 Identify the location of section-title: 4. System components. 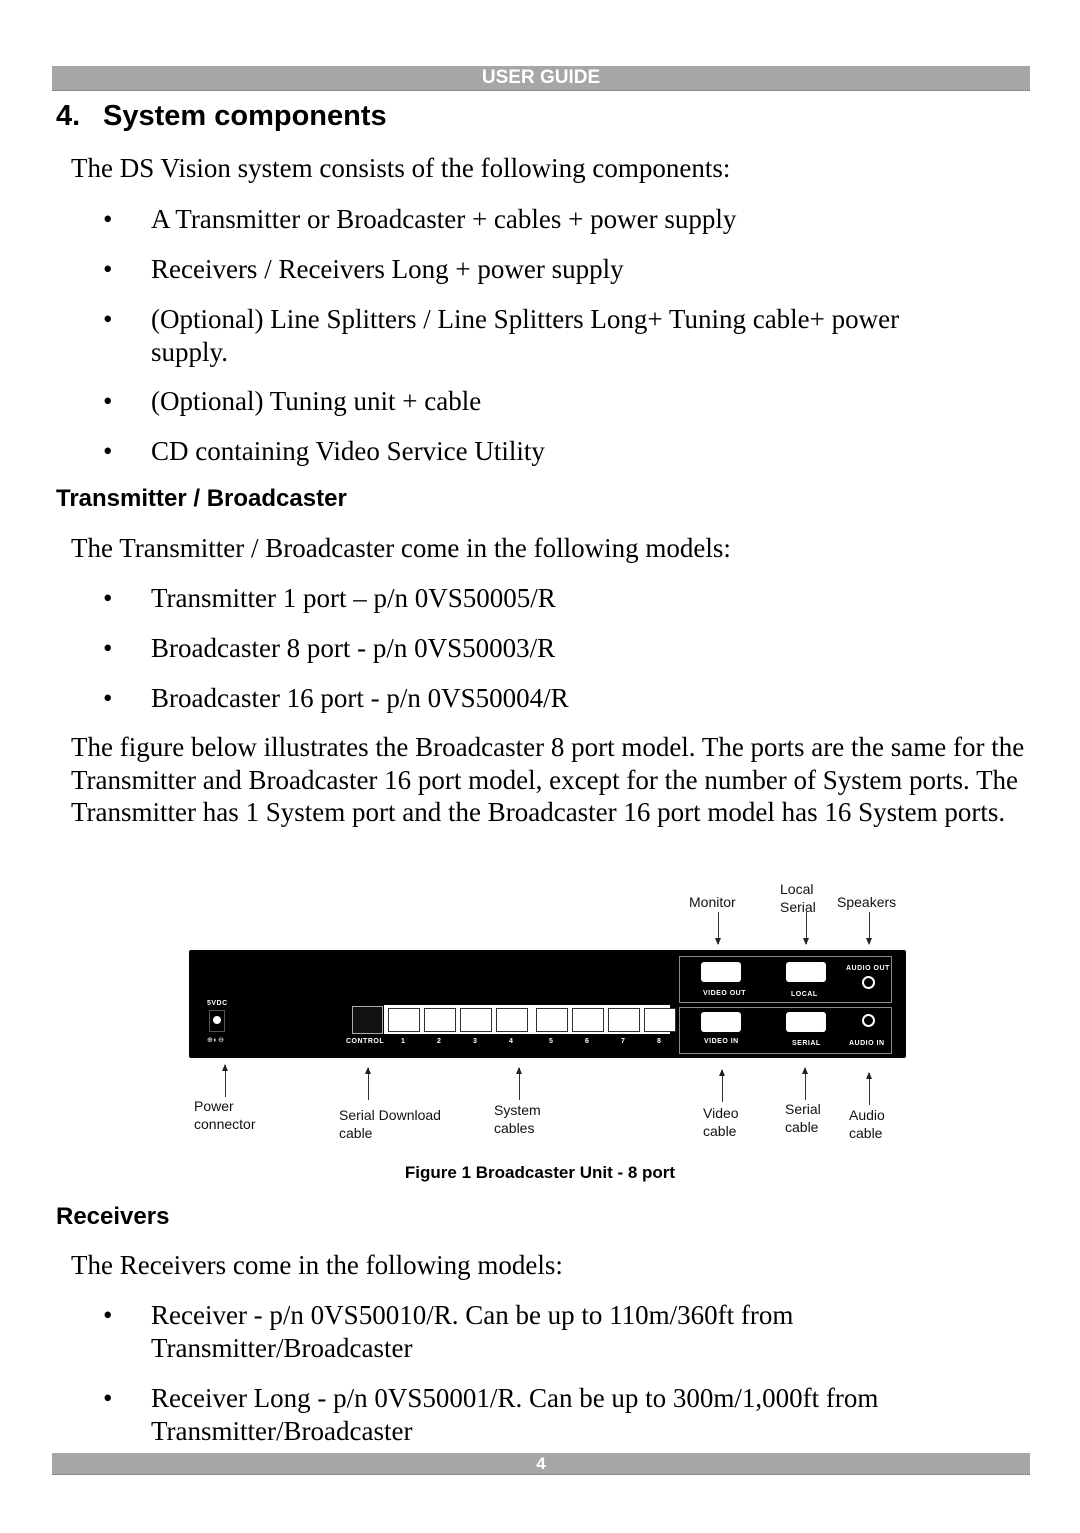
(221, 116).